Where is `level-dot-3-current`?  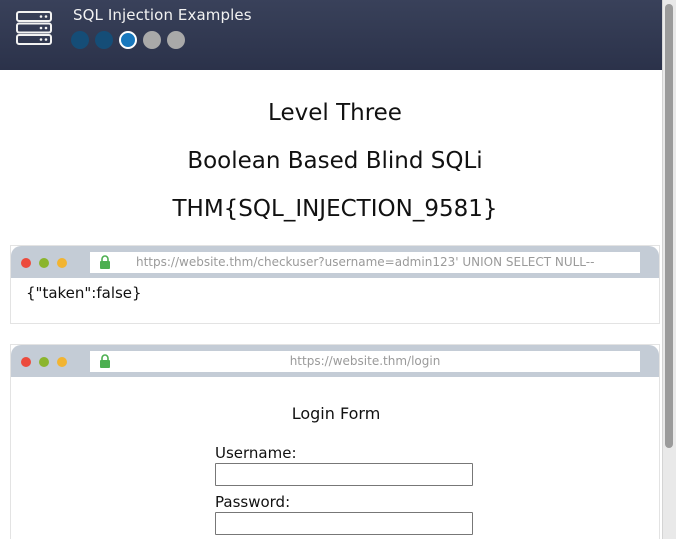 level-dot-3-current is located at coordinates (128, 40).